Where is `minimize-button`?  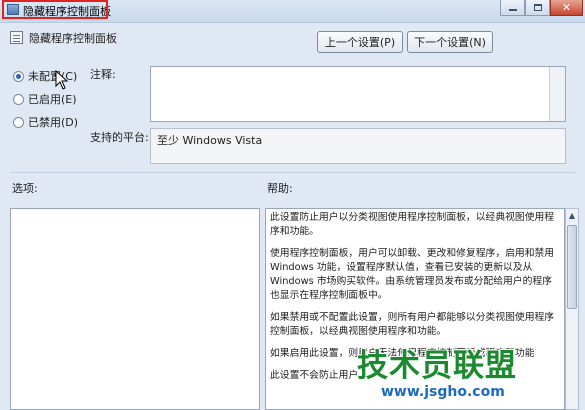 minimize-button is located at coordinates (512, 8).